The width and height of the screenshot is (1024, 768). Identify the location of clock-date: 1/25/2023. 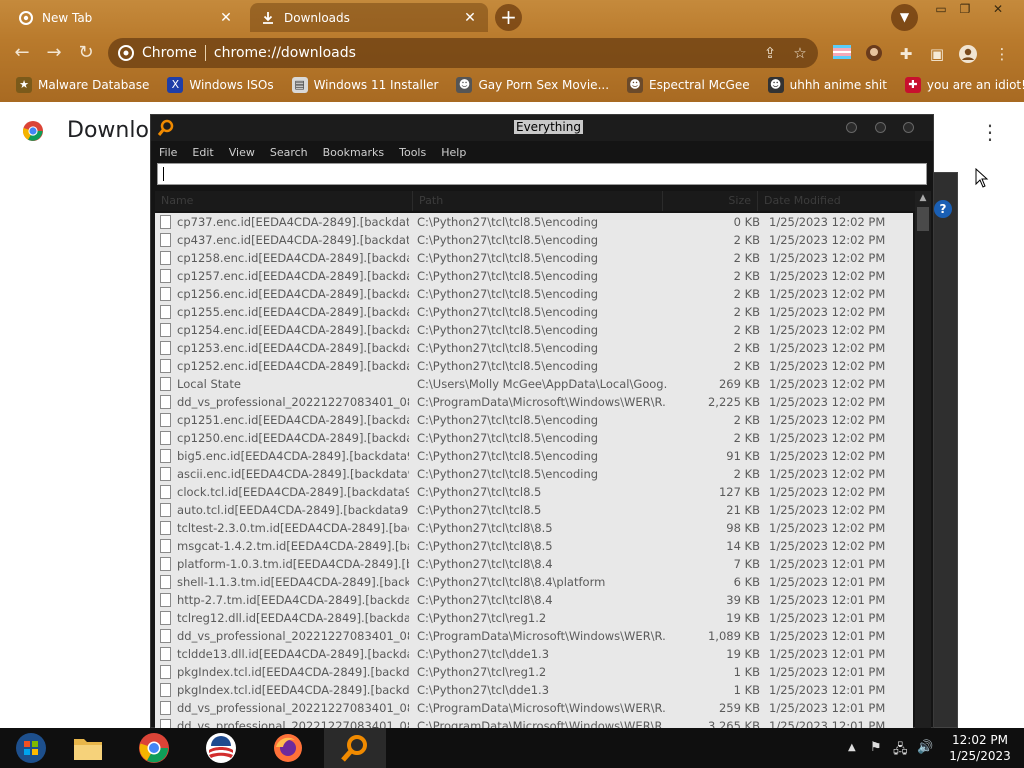
(980, 756).